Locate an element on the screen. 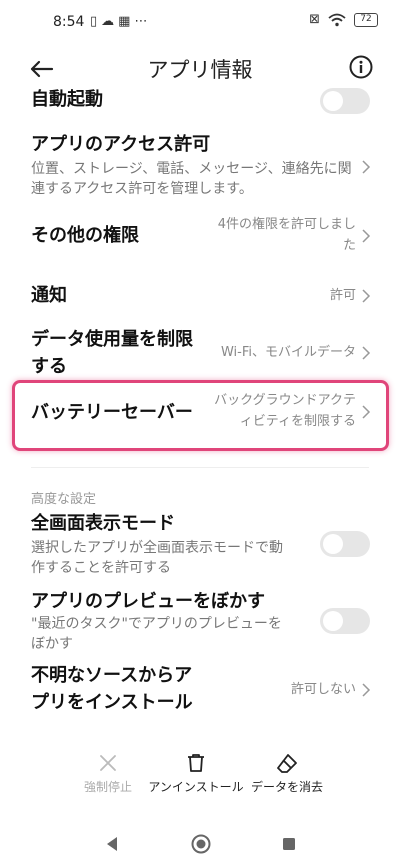 The height and width of the screenshot is (867, 400). fullscreen-row: 全画面表示モード 選択したアプリが全画面表示モードで動 作することを許可する is located at coordinates (200, 545).